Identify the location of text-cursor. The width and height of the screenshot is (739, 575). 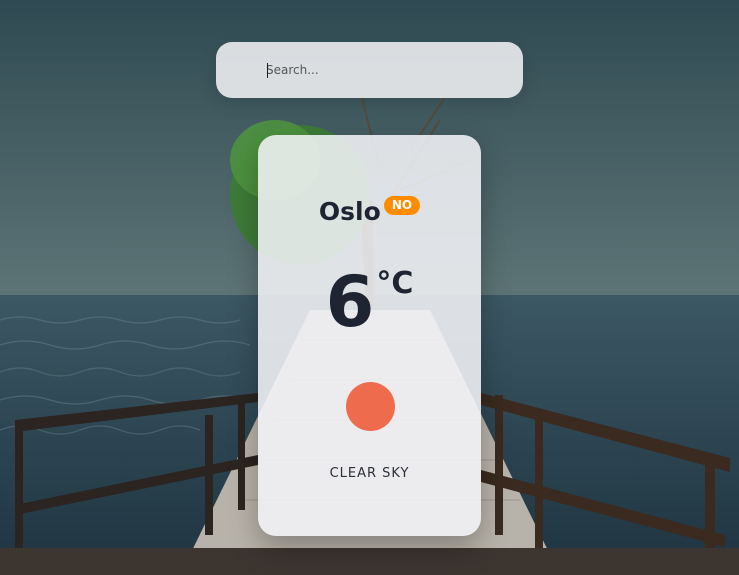
(267, 70).